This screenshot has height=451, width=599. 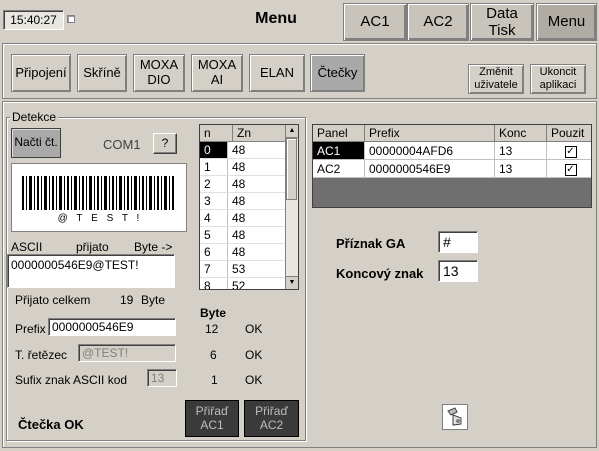 What do you see at coordinates (429, 168) in the screenshot?
I see `prefix-cell: 0000000546E9` at bounding box center [429, 168].